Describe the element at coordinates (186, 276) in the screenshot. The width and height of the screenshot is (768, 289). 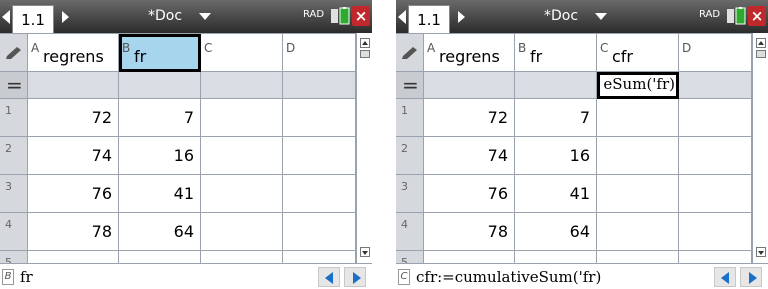
I see `entry-line: B fr` at that location.